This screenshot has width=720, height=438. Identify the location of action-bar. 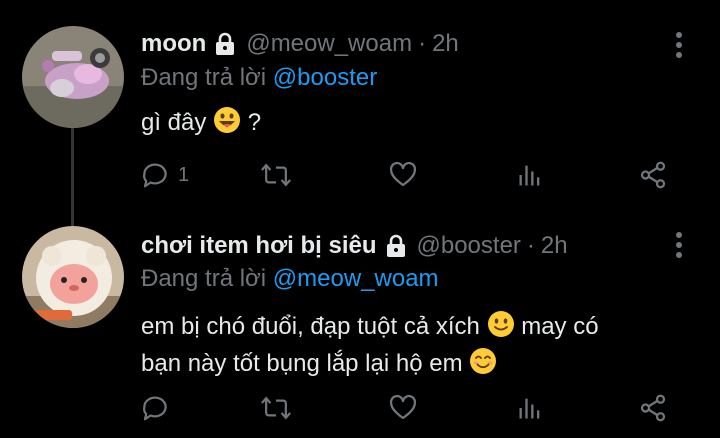
(410, 410).